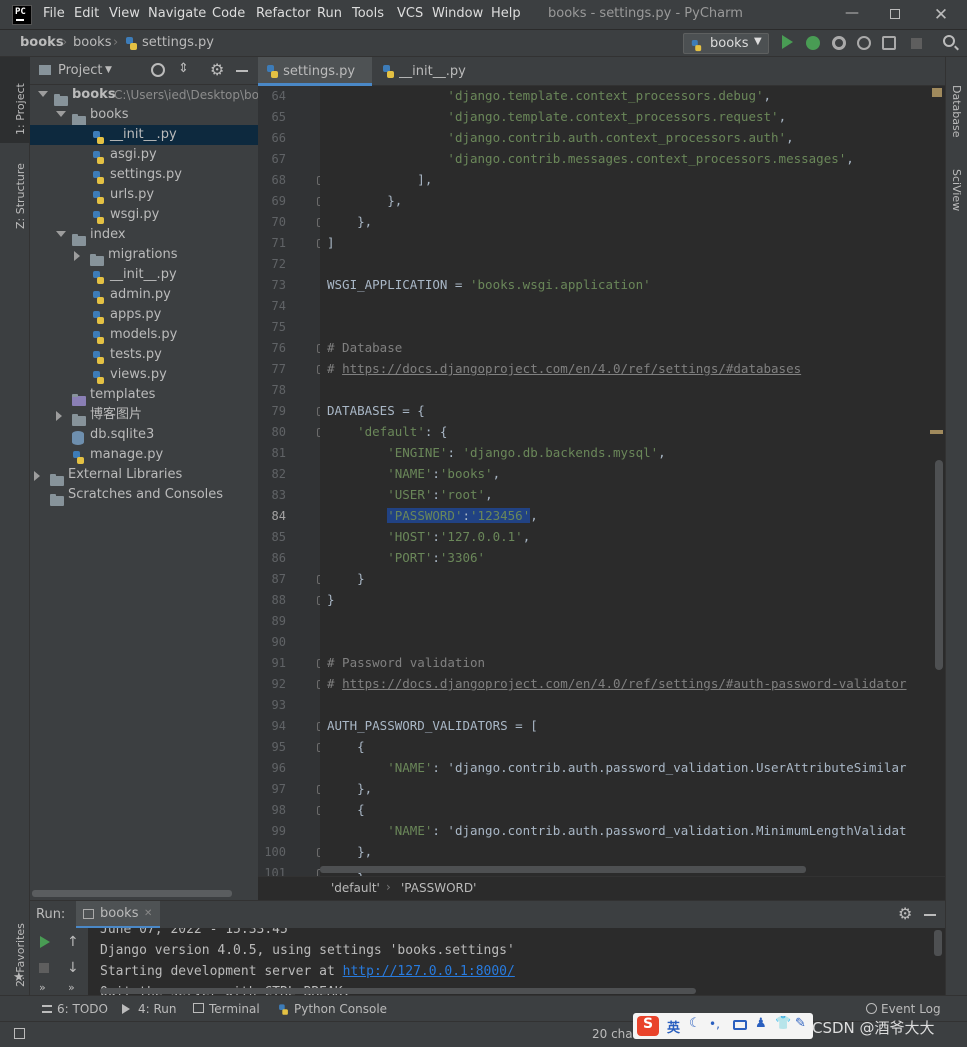  What do you see at coordinates (54, 13) in the screenshot?
I see `menu-file: File` at bounding box center [54, 13].